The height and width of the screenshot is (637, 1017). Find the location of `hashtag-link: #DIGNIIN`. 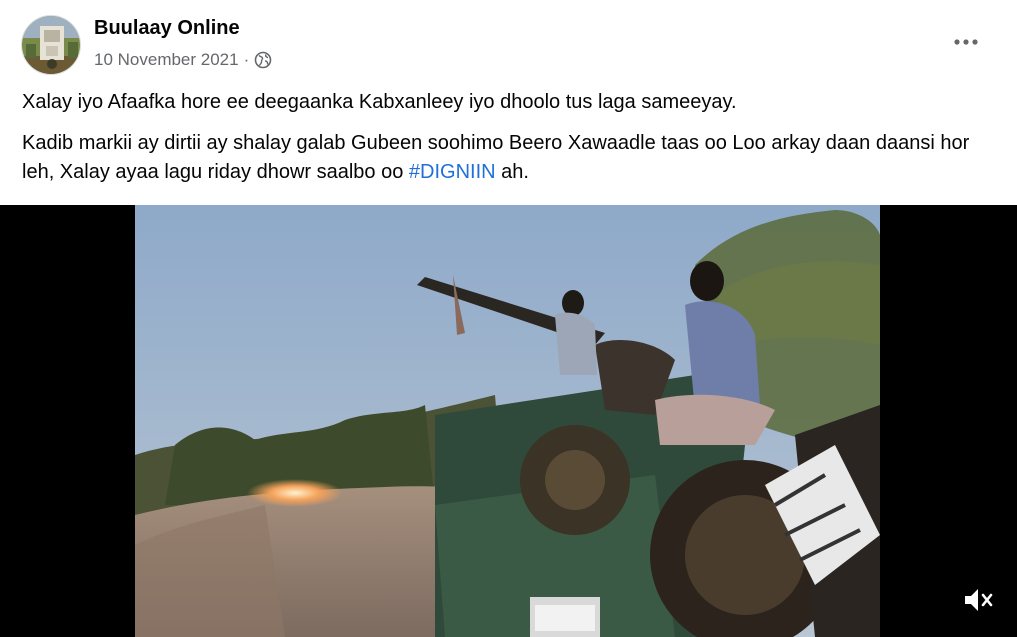

hashtag-link: #DIGNIIN is located at coordinates (452, 172).